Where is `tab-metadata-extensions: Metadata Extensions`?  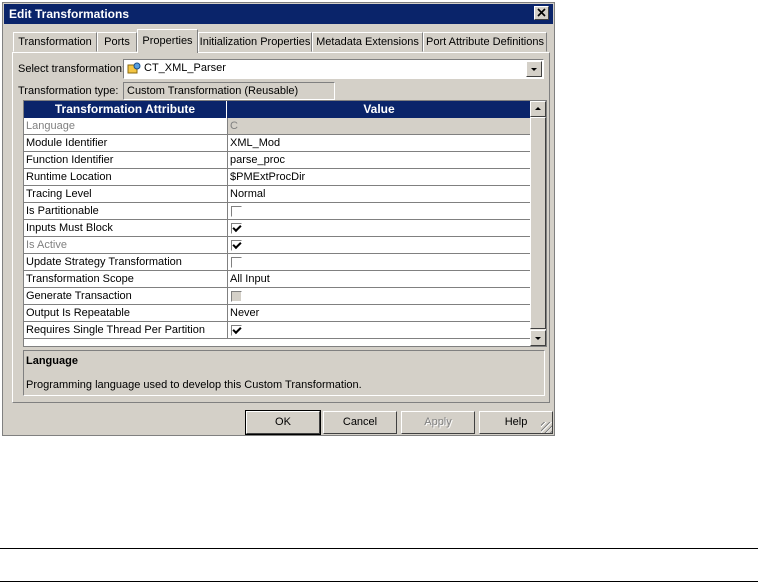 tab-metadata-extensions: Metadata Extensions is located at coordinates (367, 42).